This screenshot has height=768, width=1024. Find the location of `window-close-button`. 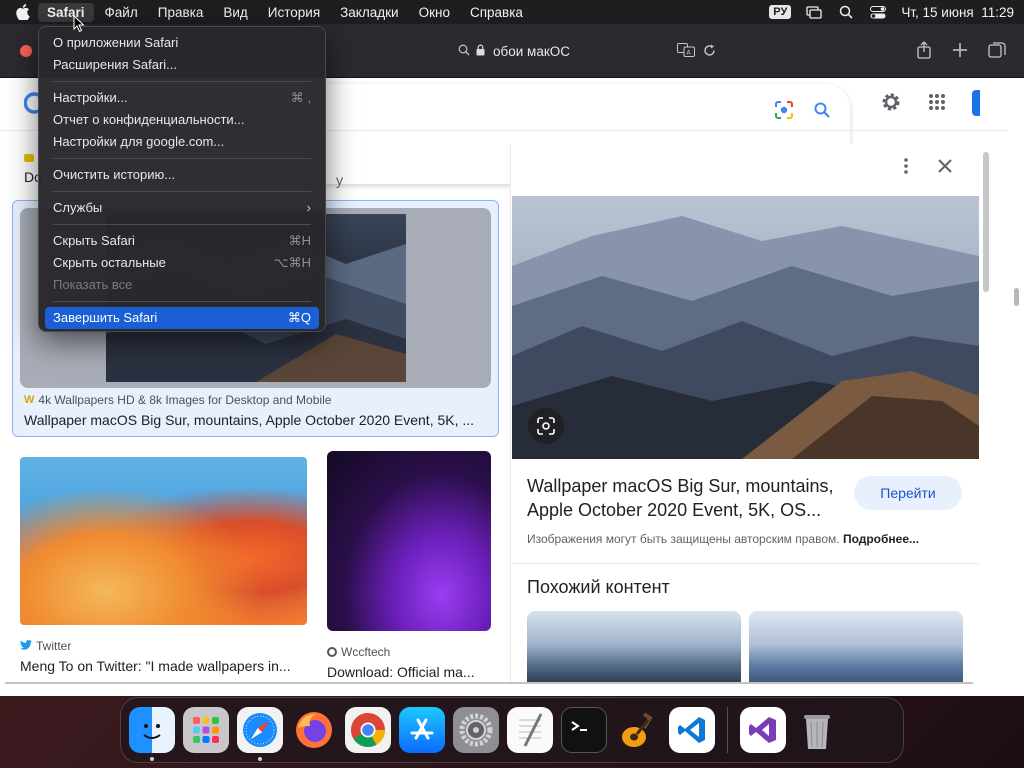

window-close-button is located at coordinates (26, 51).